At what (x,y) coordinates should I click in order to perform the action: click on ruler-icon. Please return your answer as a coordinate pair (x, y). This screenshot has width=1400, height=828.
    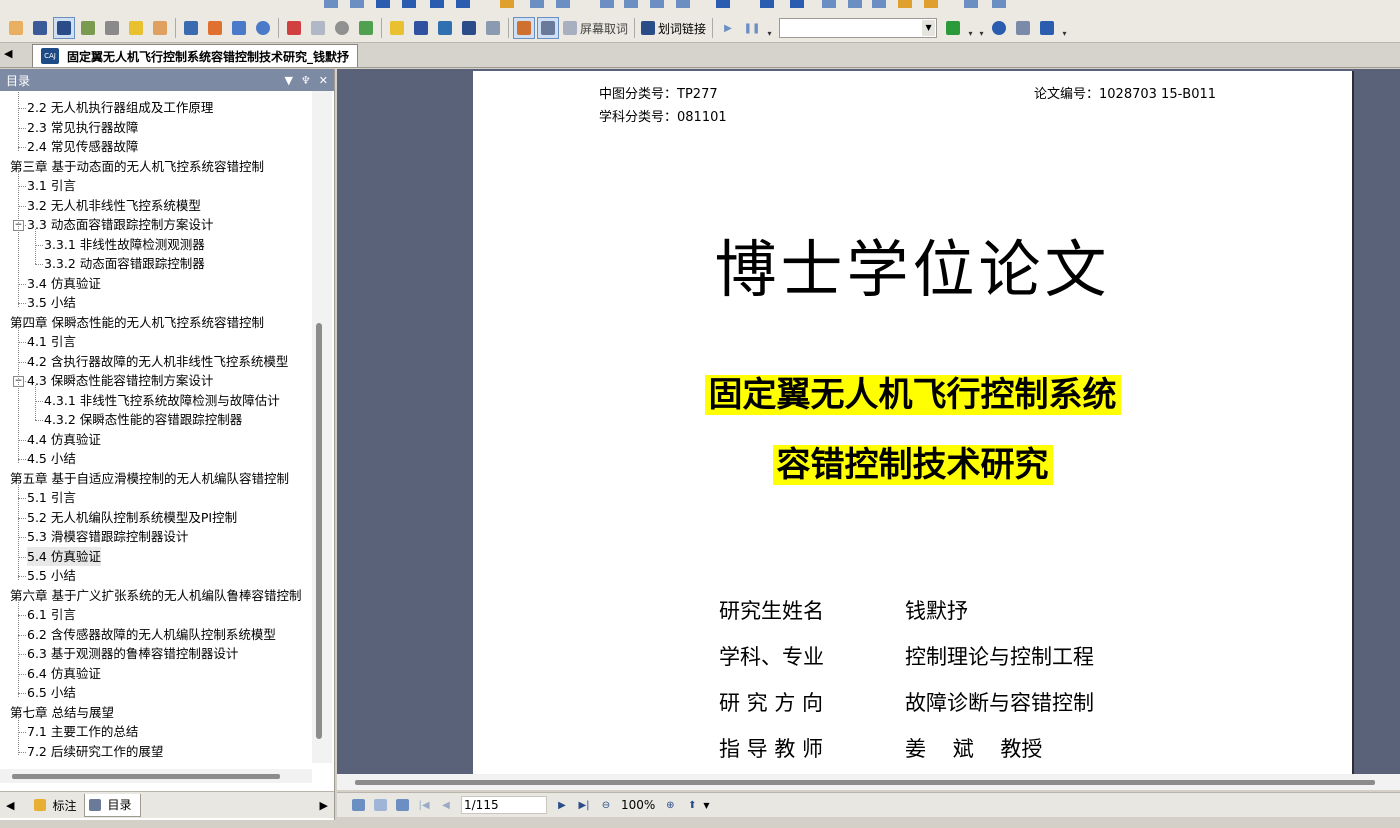
    Looking at the image, I should click on (999, 4).